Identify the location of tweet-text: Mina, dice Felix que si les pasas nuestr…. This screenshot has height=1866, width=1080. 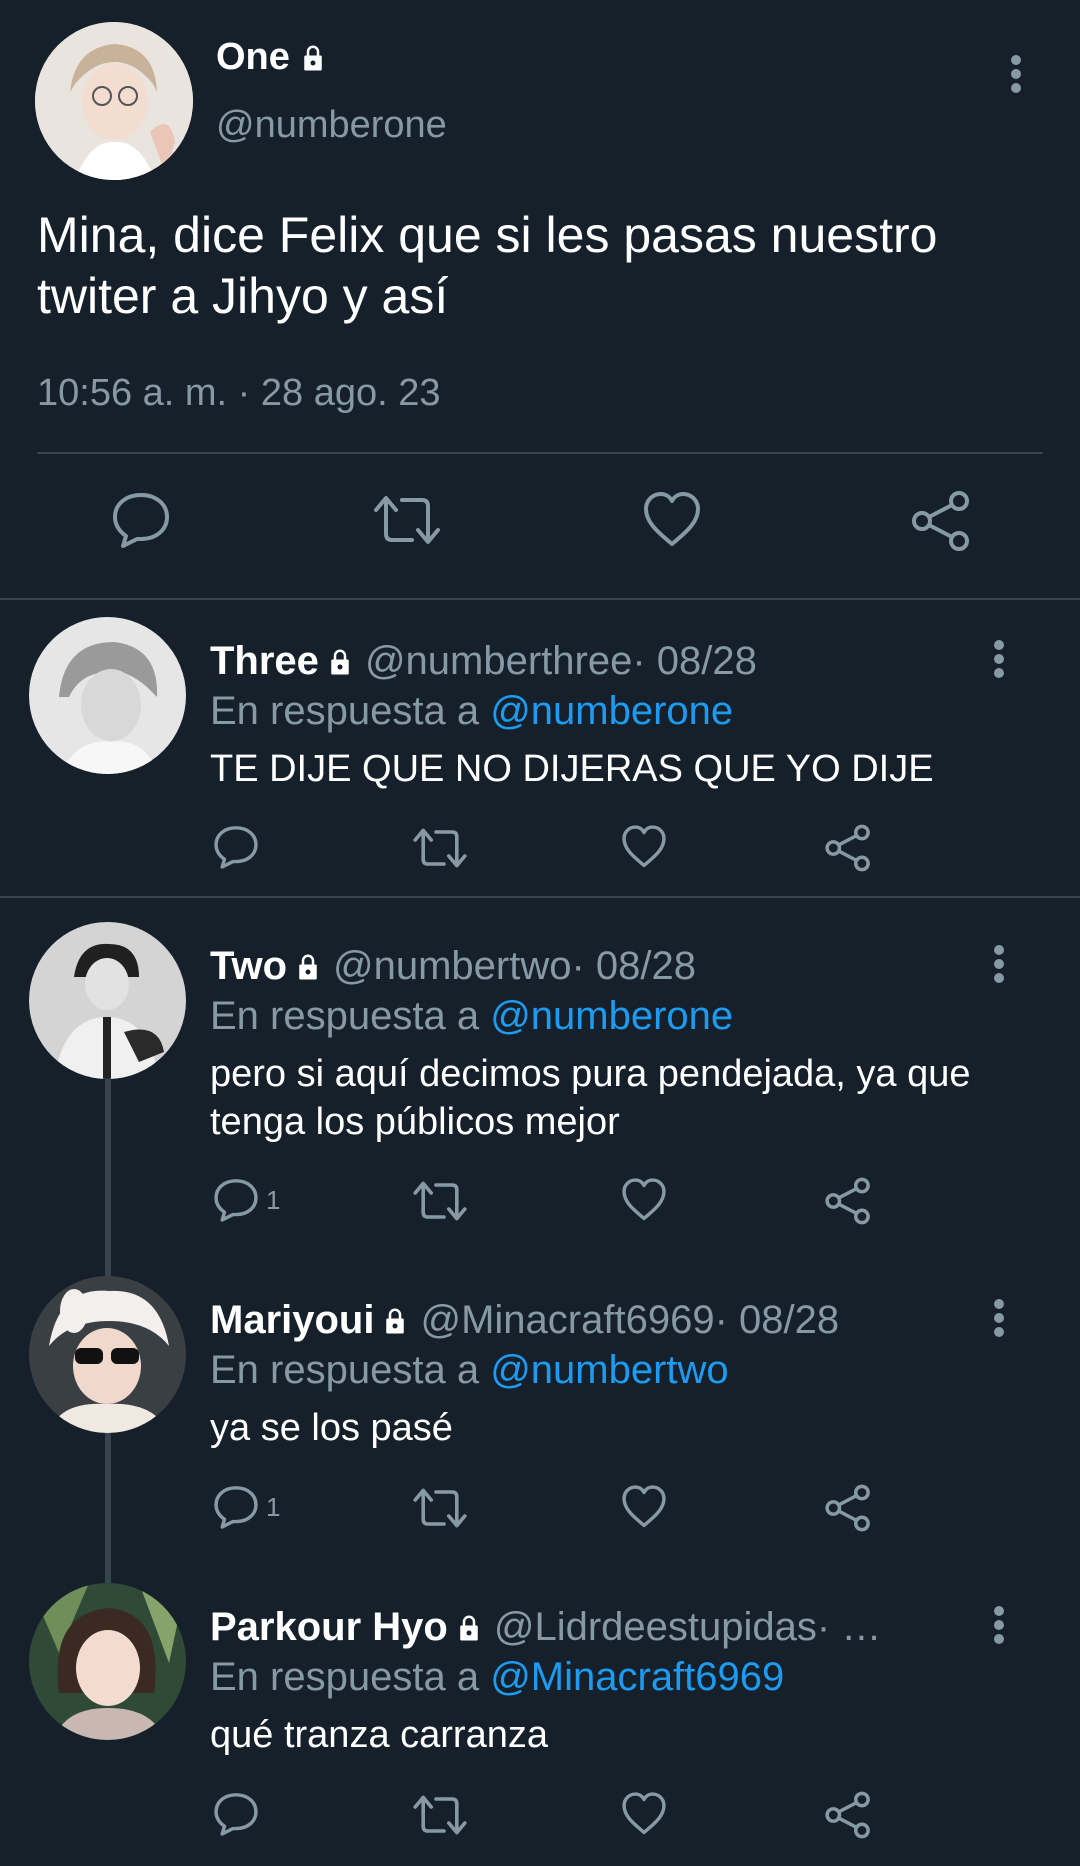
(487, 265).